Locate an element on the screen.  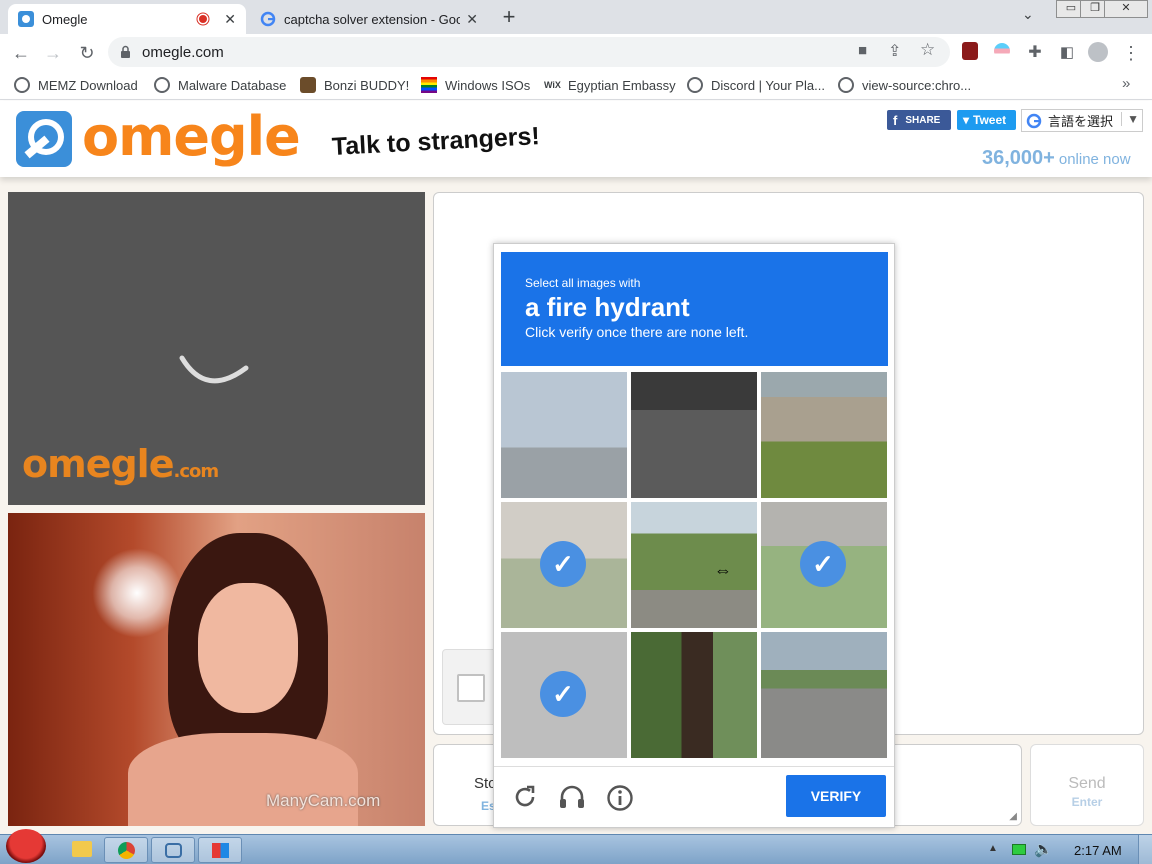
send-label: Send is located at coordinates (1087, 783).